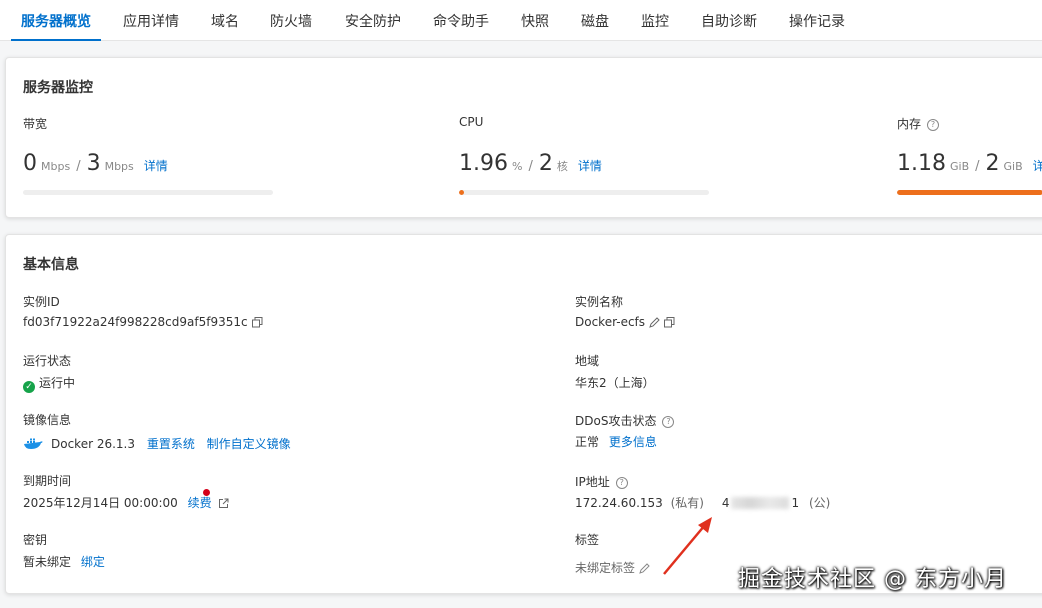 Image resolution: width=1042 pixels, height=608 pixels. I want to click on ddos-label-row: DDoS攻击状态?, so click(625, 420).